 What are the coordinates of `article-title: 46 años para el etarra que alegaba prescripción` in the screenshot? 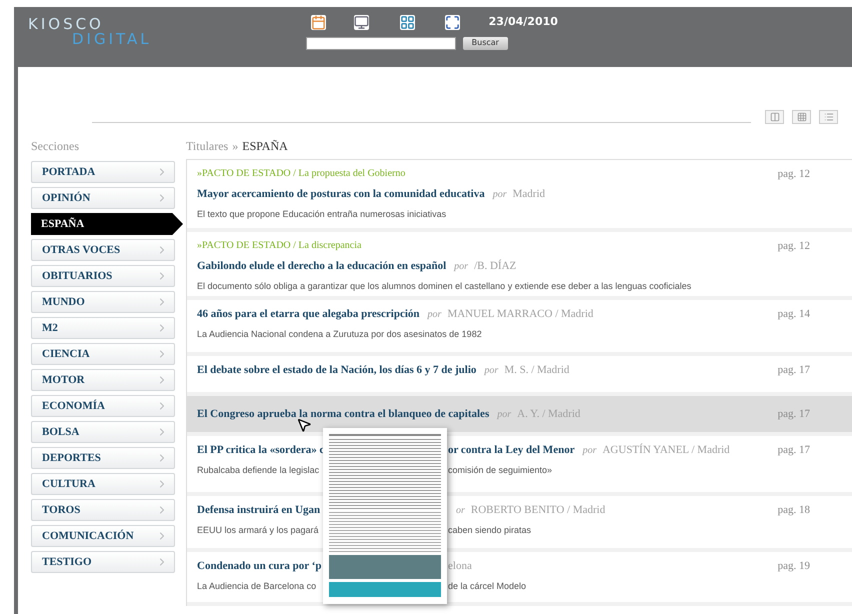 It's located at (308, 314).